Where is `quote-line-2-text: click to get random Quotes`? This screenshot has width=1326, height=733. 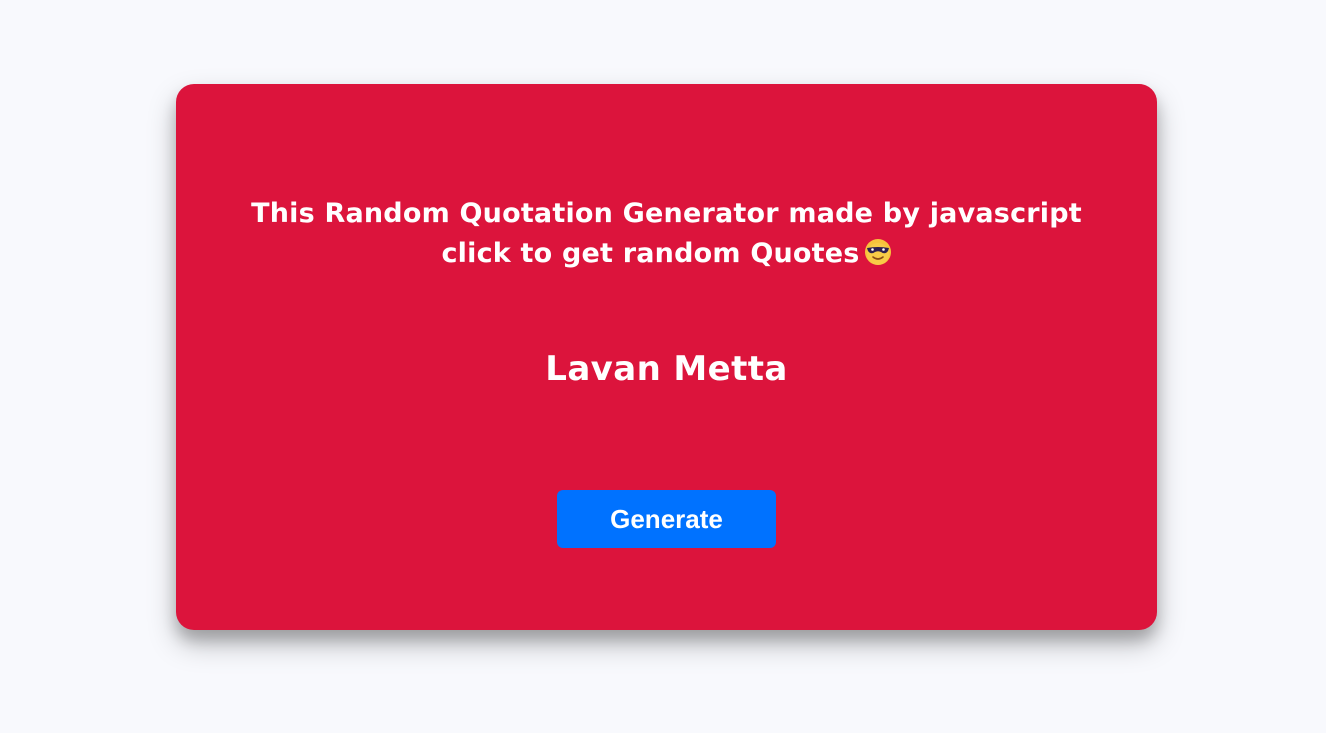
quote-line-2-text: click to get random Quotes is located at coordinates (650, 253).